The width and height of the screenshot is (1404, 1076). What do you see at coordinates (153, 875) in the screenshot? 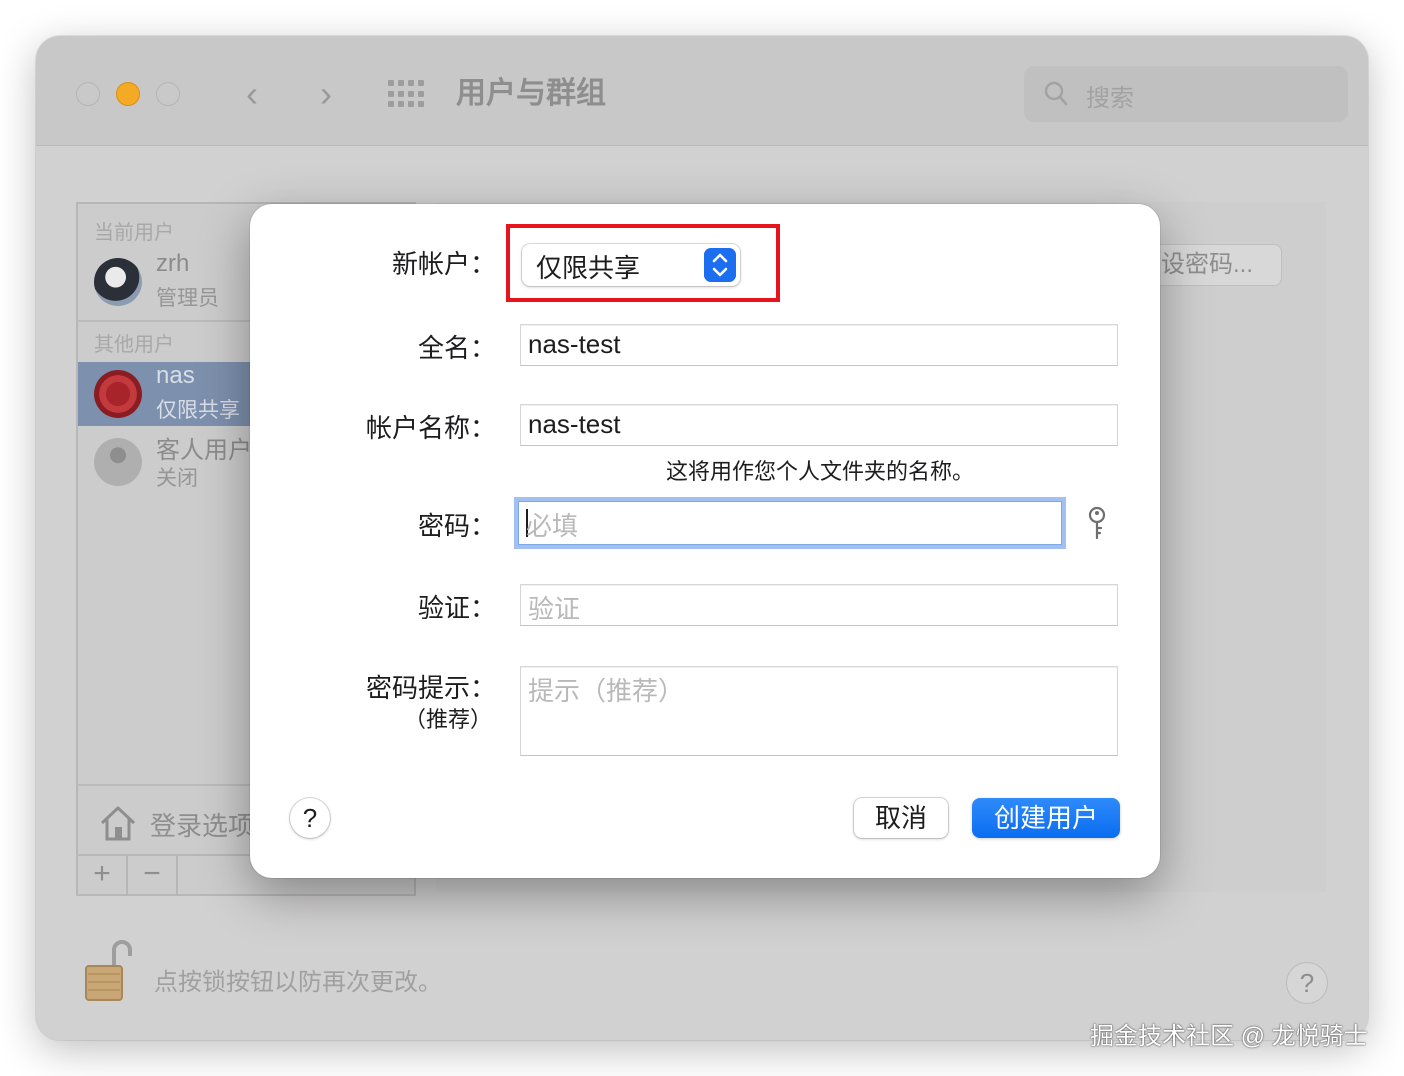
I see `remove-user-button: −` at bounding box center [153, 875].